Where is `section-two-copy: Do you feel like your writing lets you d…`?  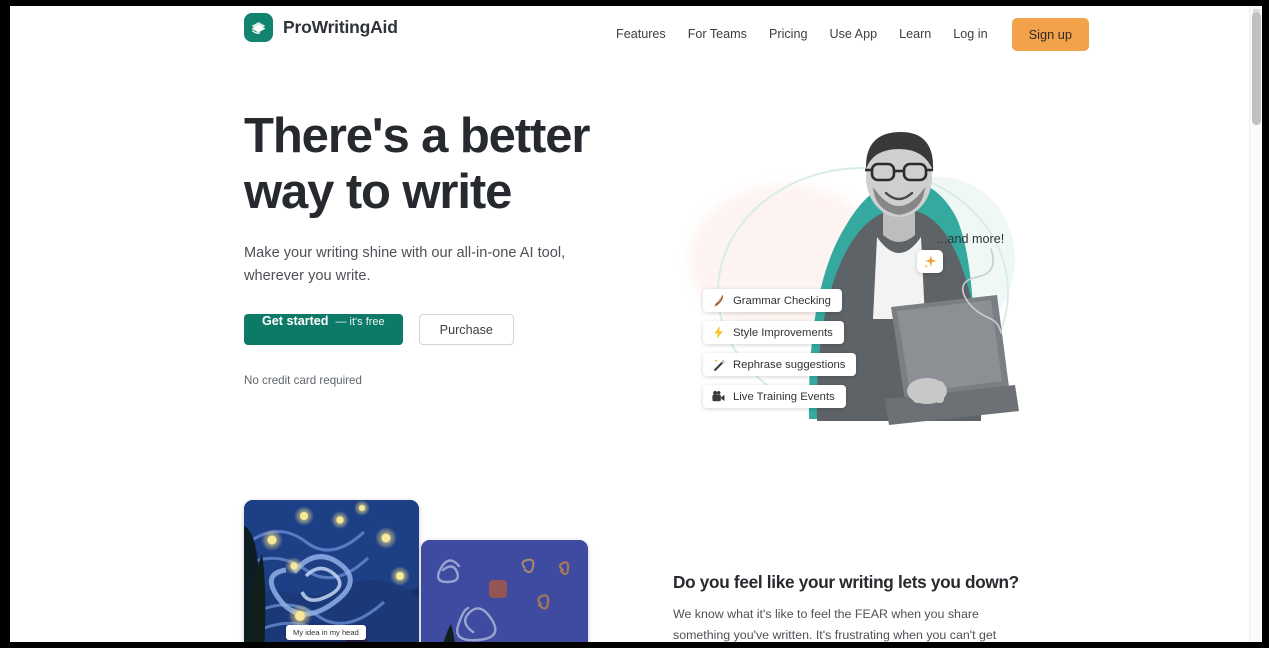
section-two-copy: Do you feel like your writing lets you d… is located at coordinates (848, 607).